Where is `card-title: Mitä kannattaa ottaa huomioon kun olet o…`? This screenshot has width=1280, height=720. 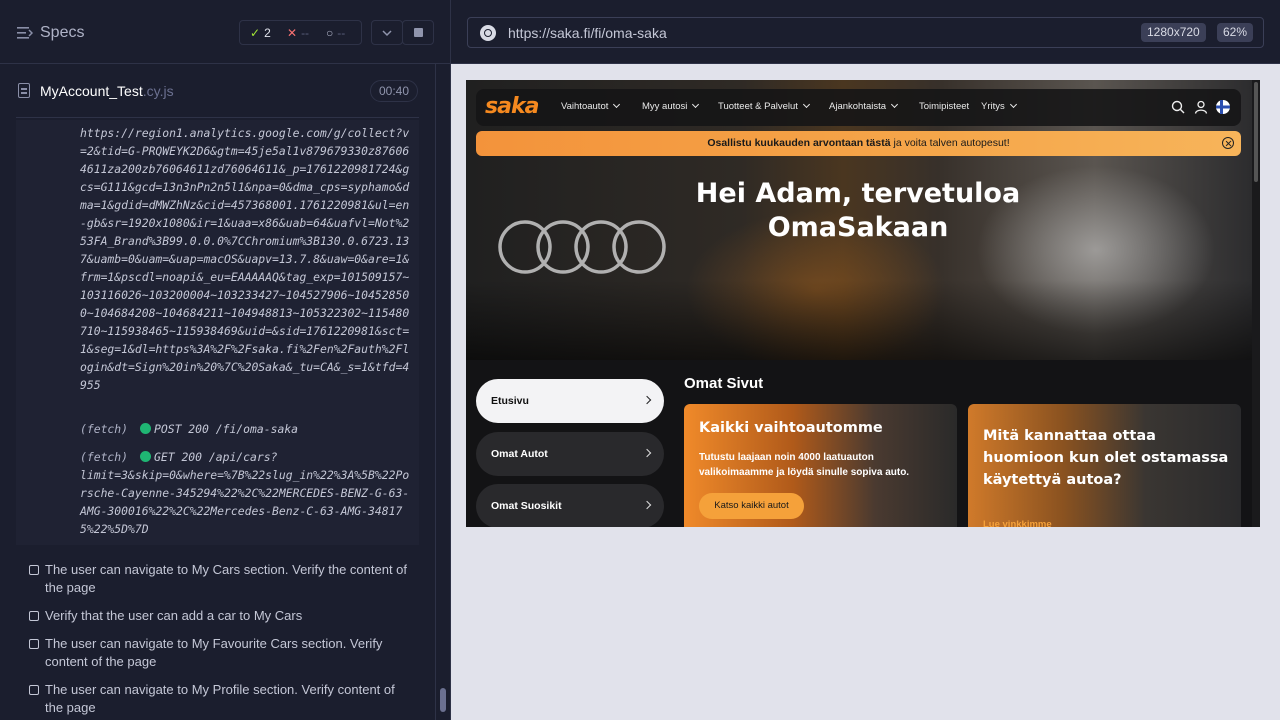 card-title: Mitä kannattaa ottaa huomioon kun olet o… is located at coordinates (1106, 458).